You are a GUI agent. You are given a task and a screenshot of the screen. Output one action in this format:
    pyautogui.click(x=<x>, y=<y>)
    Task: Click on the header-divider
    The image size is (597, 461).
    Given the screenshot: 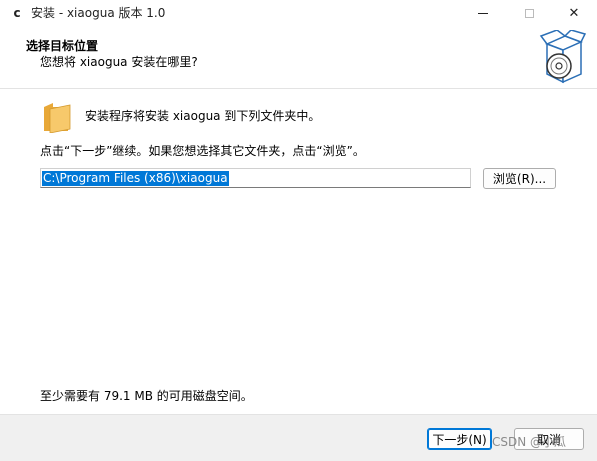 What is the action you would take?
    pyautogui.click(x=298, y=88)
    